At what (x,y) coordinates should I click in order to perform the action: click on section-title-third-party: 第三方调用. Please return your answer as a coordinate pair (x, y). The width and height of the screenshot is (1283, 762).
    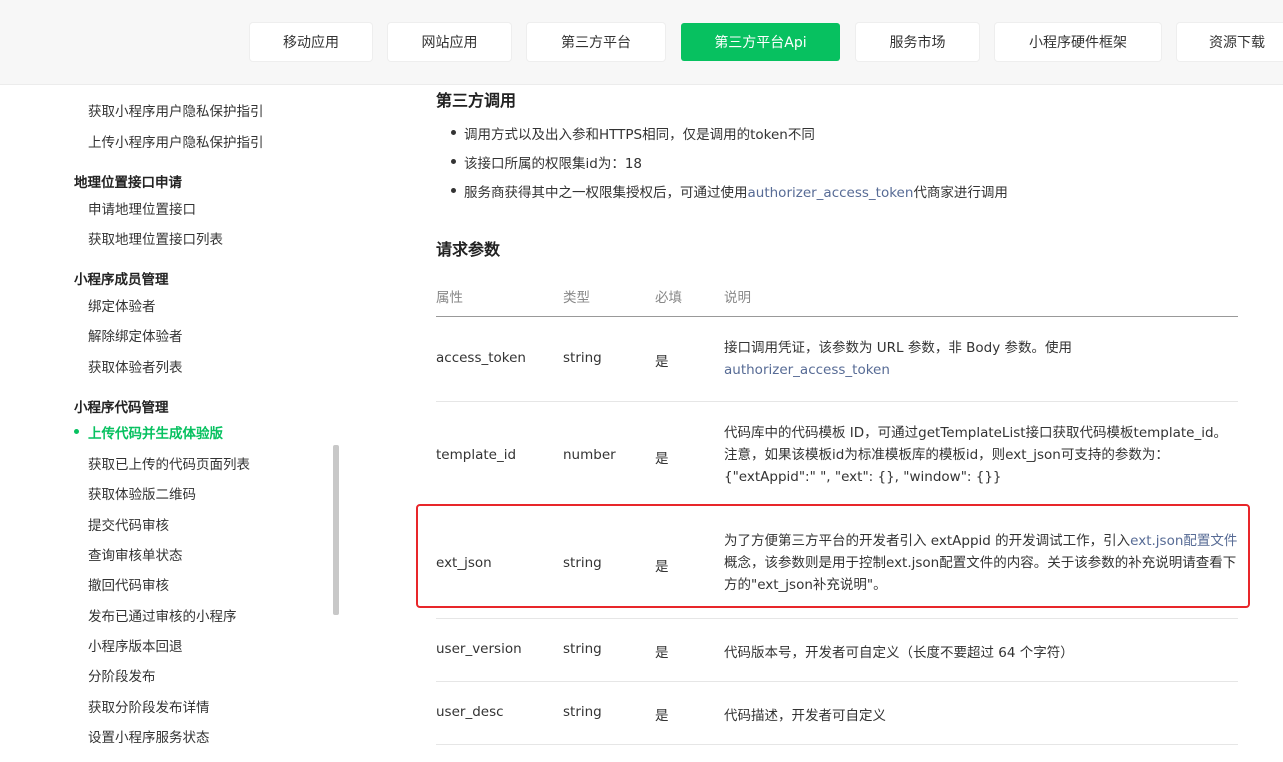
    Looking at the image, I should click on (476, 100).